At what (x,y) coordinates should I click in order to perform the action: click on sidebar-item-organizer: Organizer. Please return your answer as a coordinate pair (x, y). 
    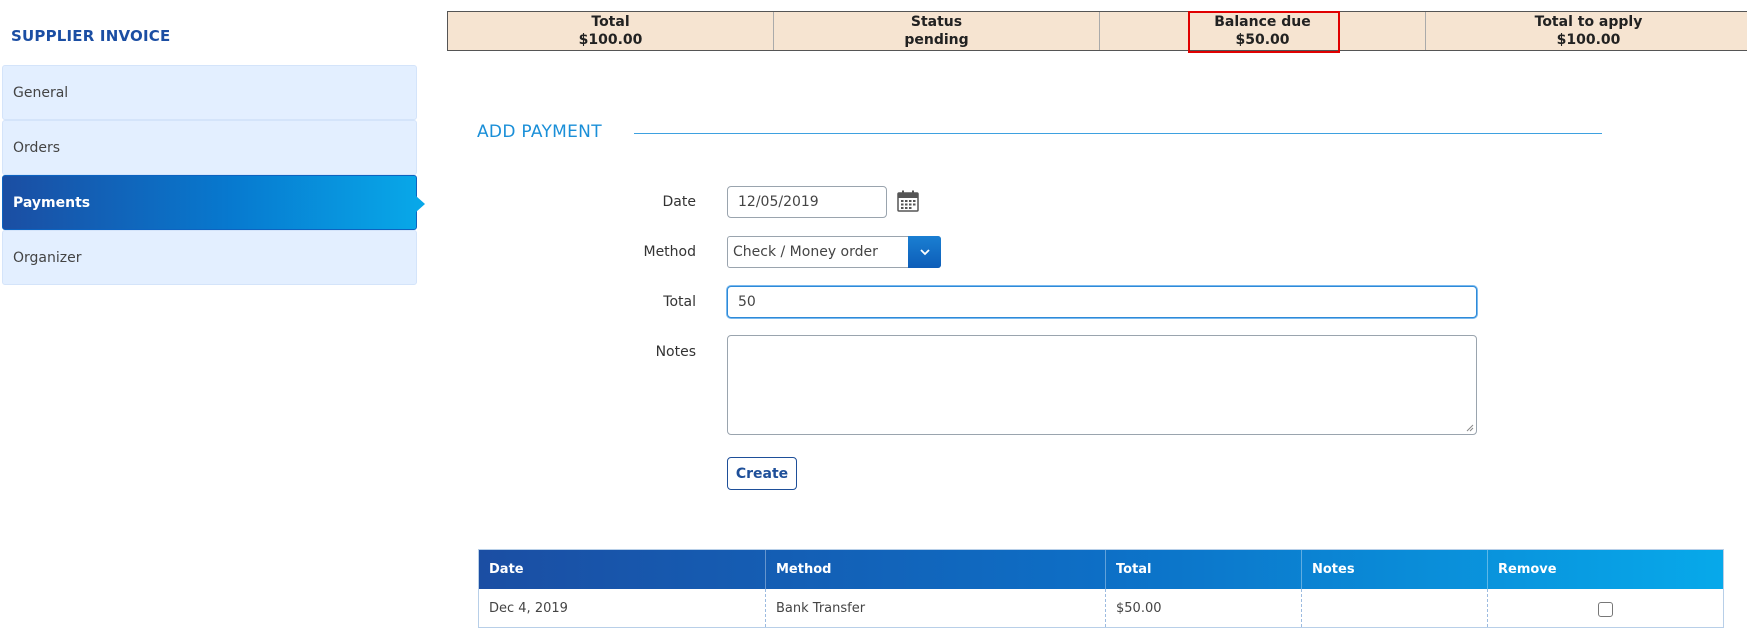
    Looking at the image, I should click on (209, 257).